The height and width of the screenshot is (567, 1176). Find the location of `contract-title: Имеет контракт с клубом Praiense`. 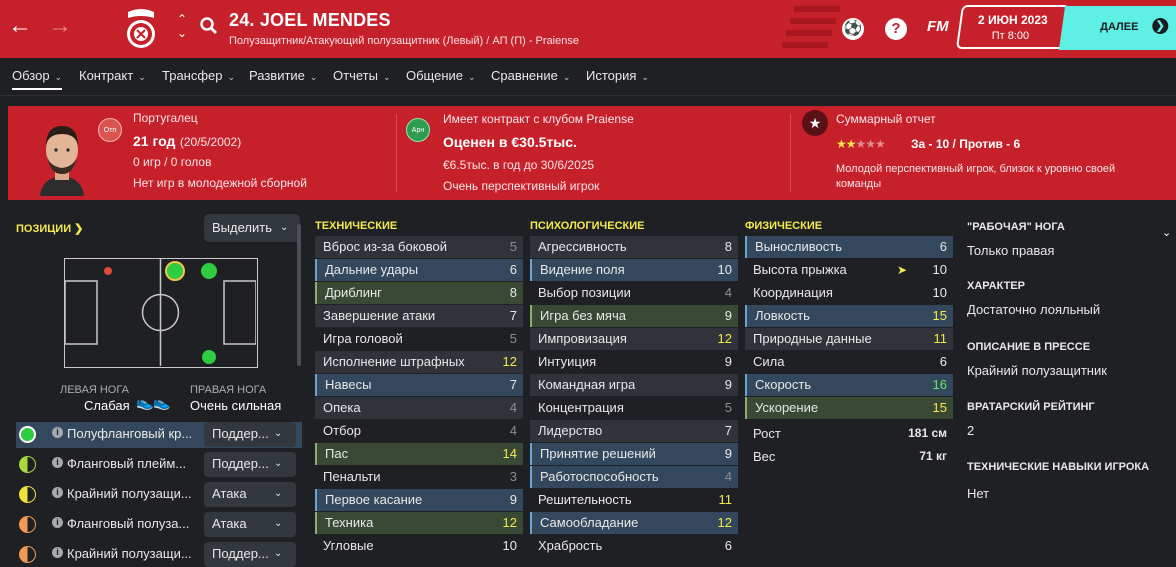

contract-title: Имеет контракт с клубом Praiense is located at coordinates (538, 119).